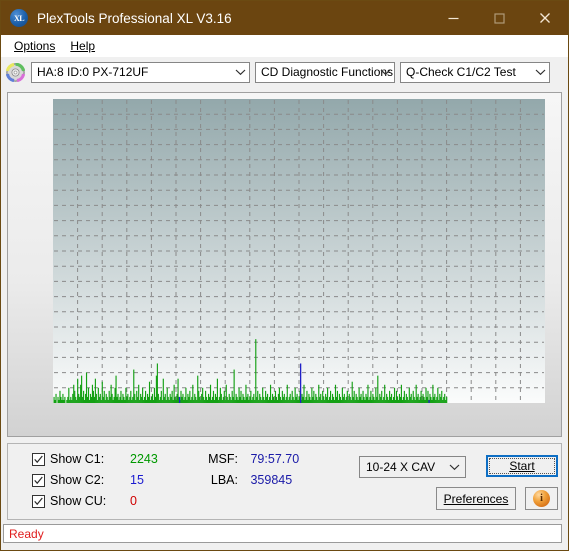  What do you see at coordinates (38, 459) in the screenshot?
I see `show-c1-checkbox` at bounding box center [38, 459].